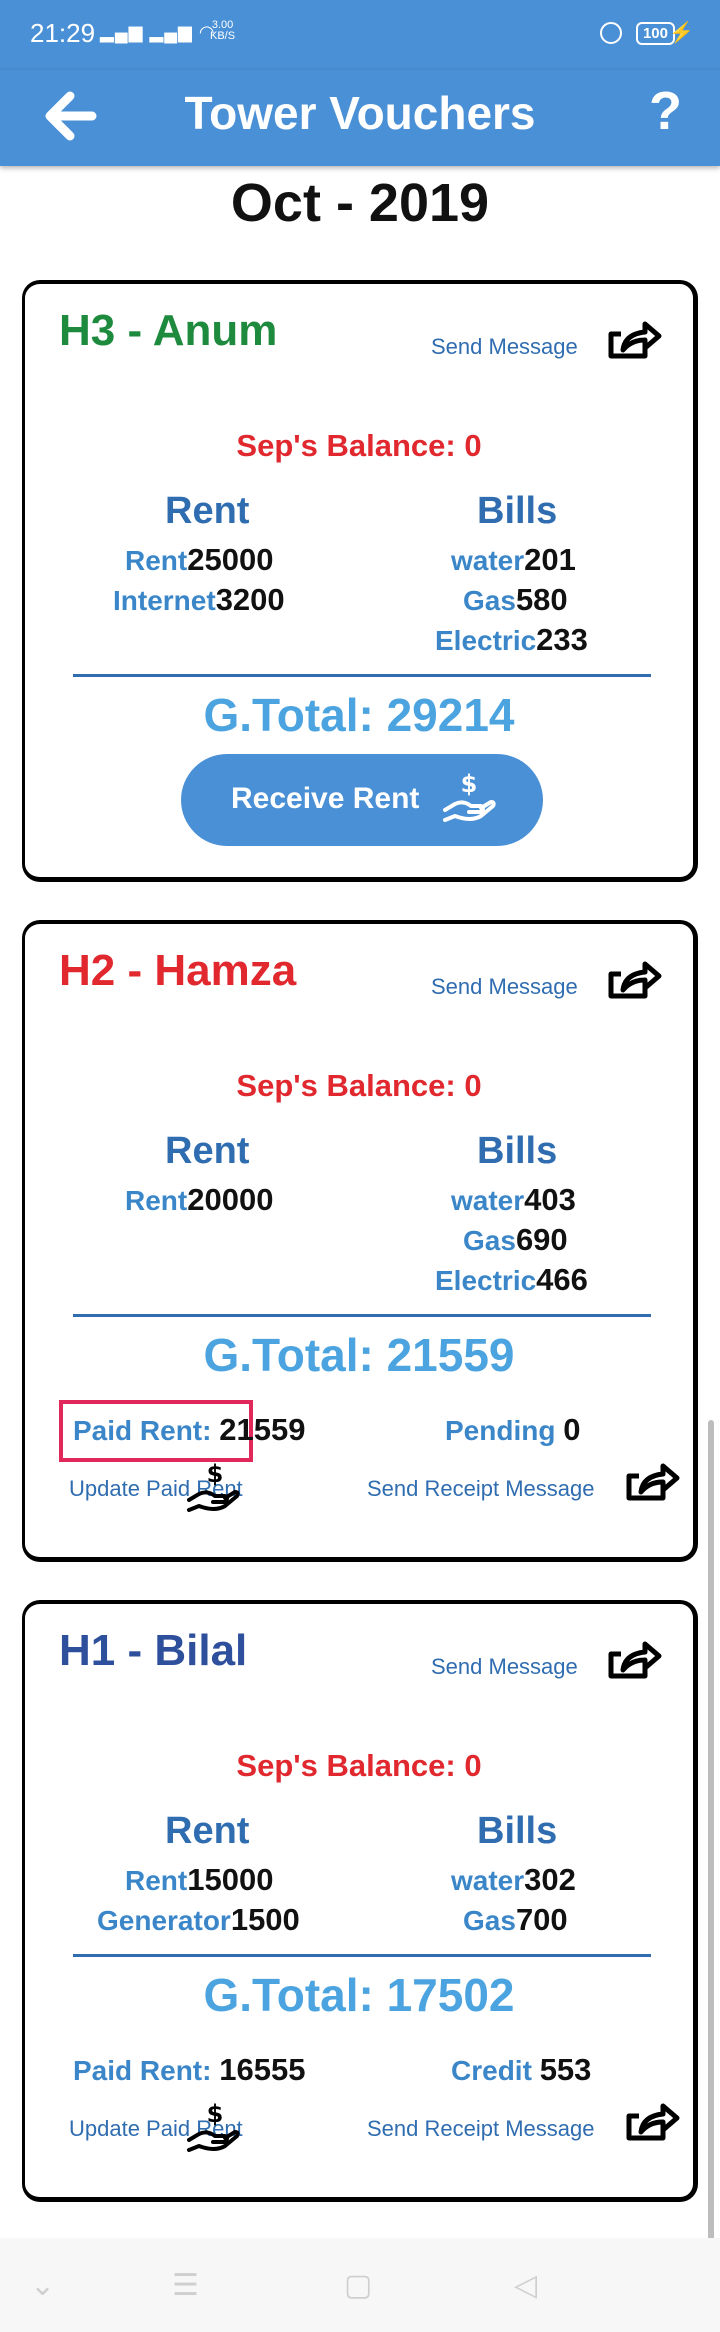  What do you see at coordinates (515, 1919) in the screenshot?
I see `bill-item: Gas700` at bounding box center [515, 1919].